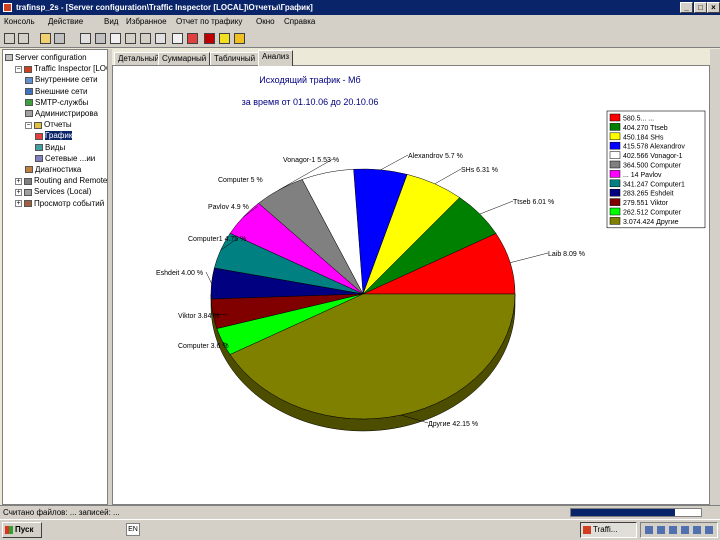  I want to click on stop-icon, so click(130, 38).